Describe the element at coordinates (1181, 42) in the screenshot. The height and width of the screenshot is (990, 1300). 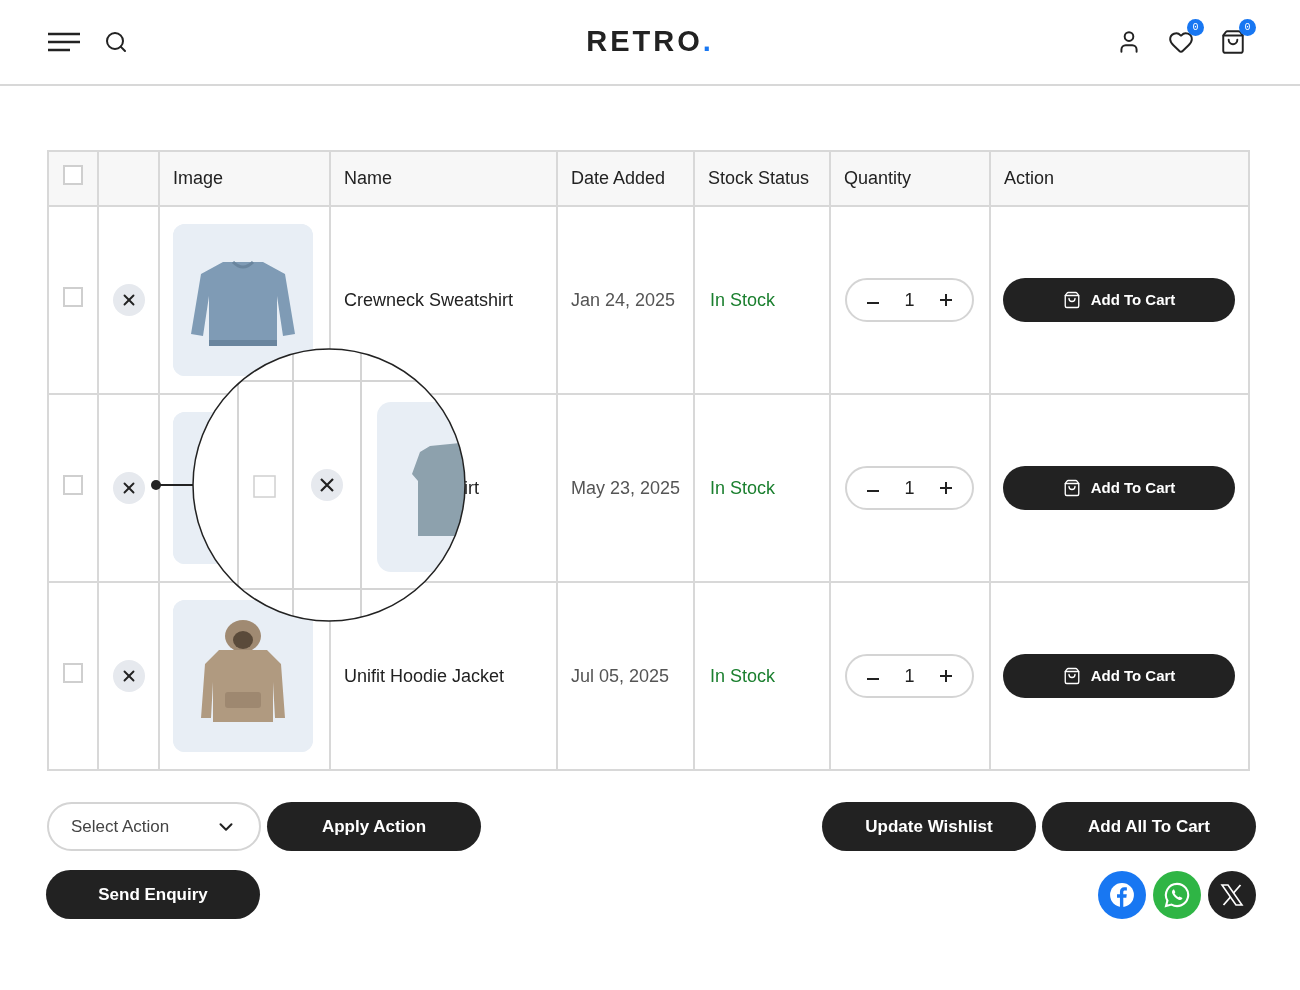
I see `wishlist-icon` at that location.